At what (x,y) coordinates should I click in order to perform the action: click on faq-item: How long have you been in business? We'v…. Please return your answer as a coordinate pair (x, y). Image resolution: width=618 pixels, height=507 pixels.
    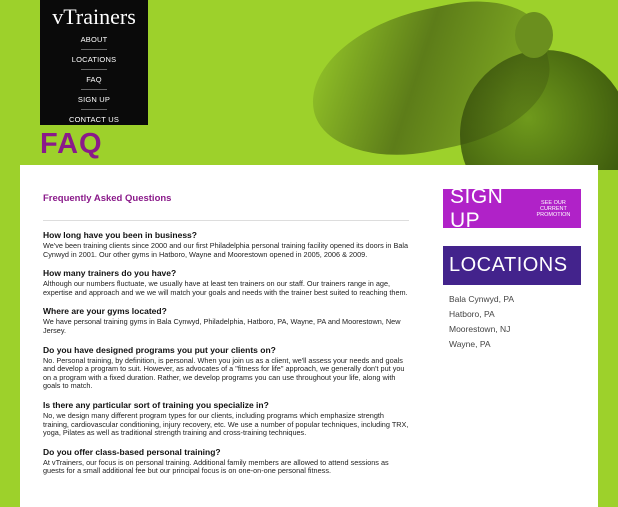
    Looking at the image, I should click on (226, 244).